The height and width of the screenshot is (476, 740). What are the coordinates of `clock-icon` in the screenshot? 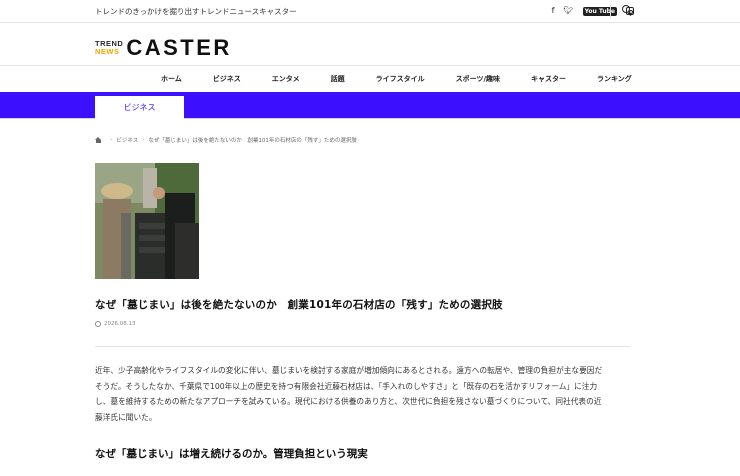 It's located at (98, 324).